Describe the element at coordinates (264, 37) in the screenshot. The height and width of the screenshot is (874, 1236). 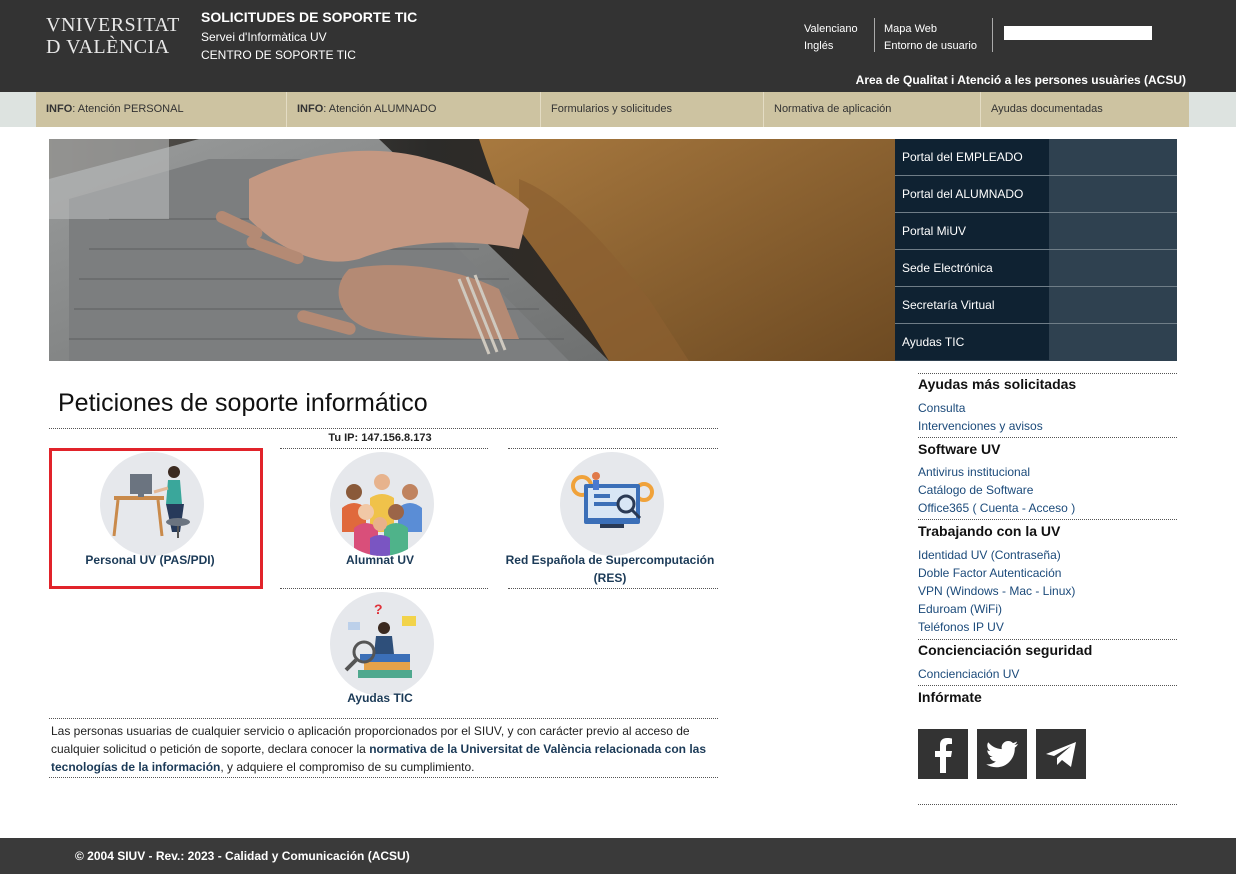
I see `site-subtitle-service: Servei d'Informàtica UV` at that location.